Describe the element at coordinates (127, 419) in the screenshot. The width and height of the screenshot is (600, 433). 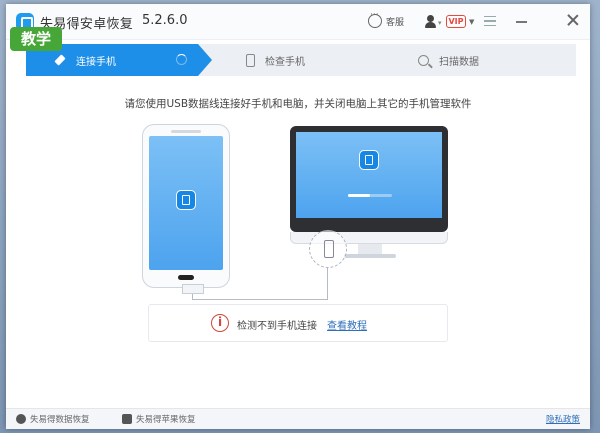
I see `iphone-recovery-icon` at that location.